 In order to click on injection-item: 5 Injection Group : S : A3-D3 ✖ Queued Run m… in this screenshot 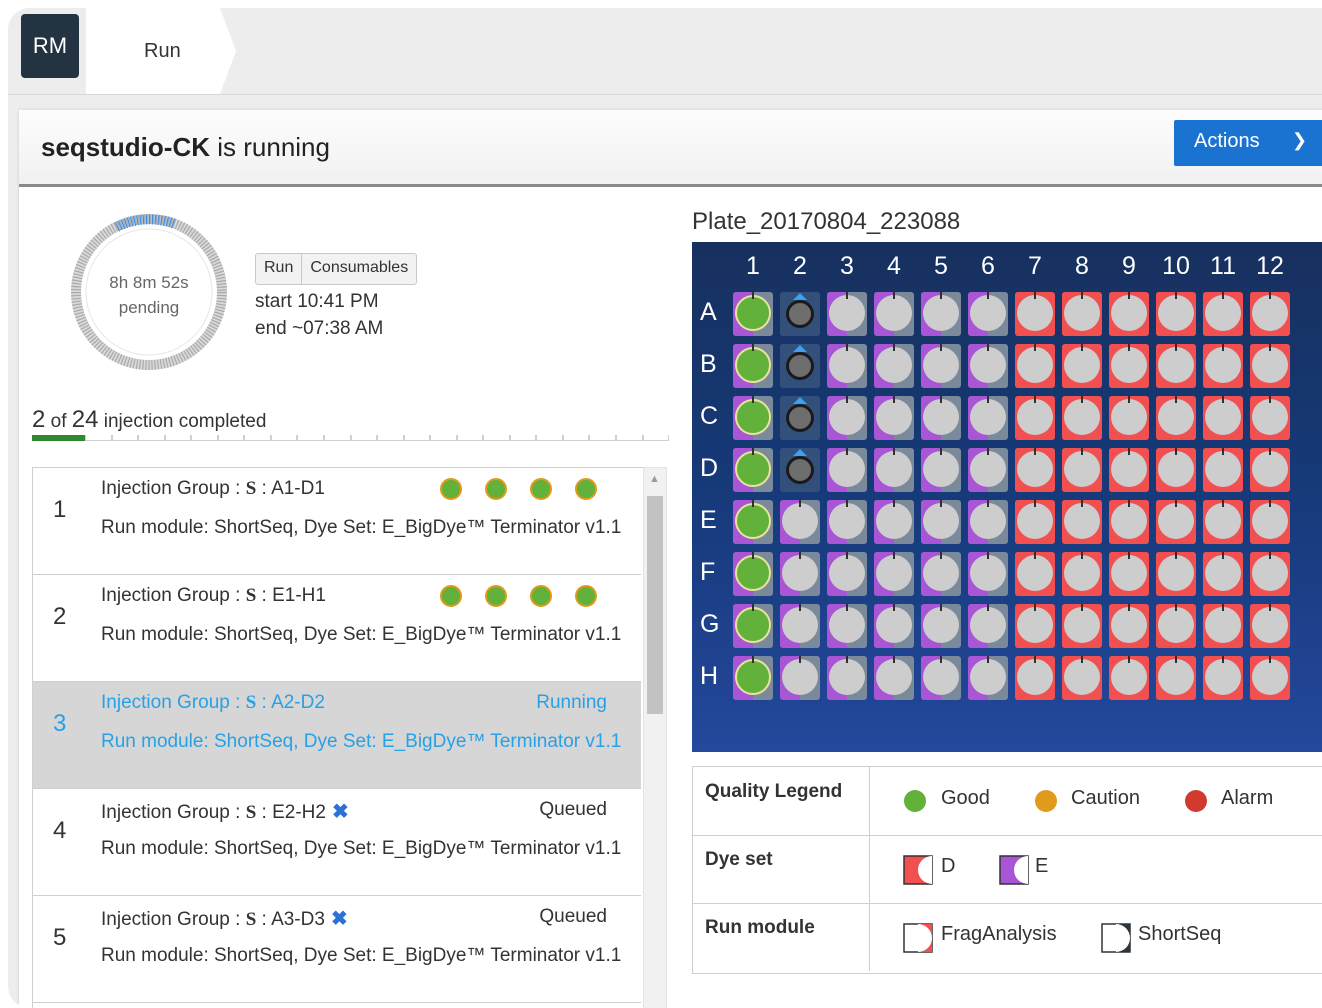, I will do `click(337, 949)`.